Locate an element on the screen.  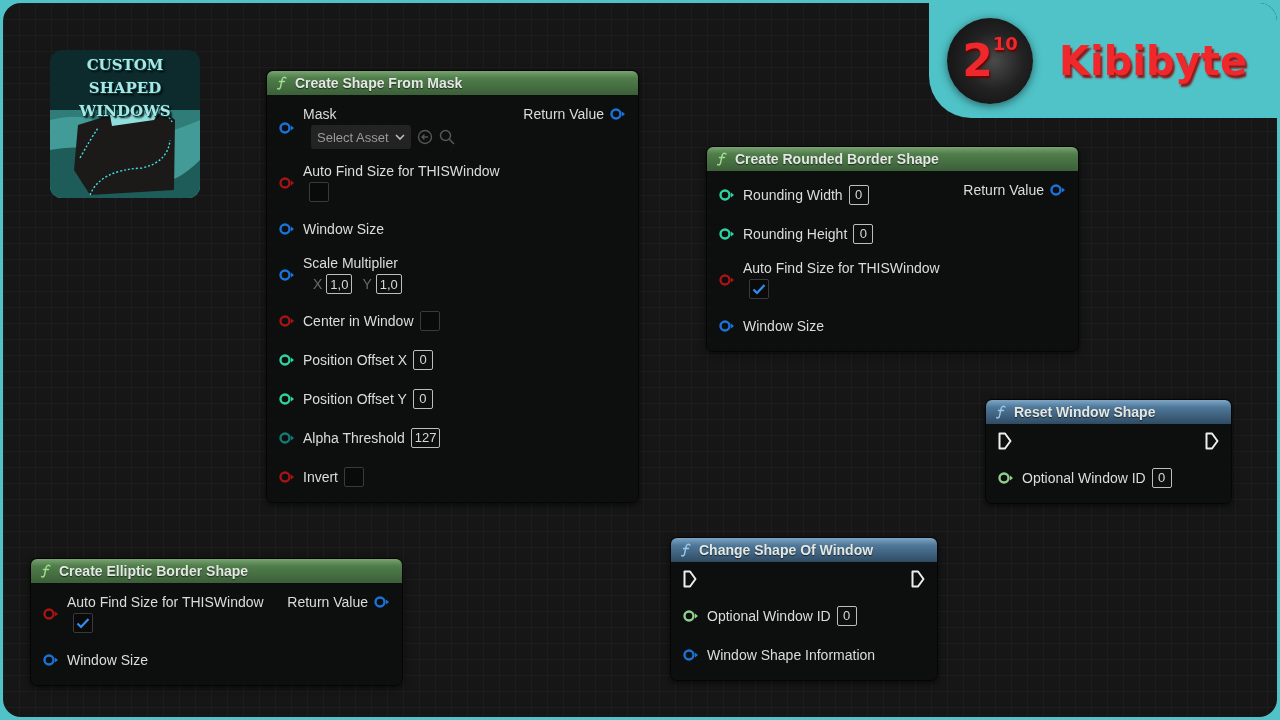
pin-label: Mask is located at coordinates (320, 114).